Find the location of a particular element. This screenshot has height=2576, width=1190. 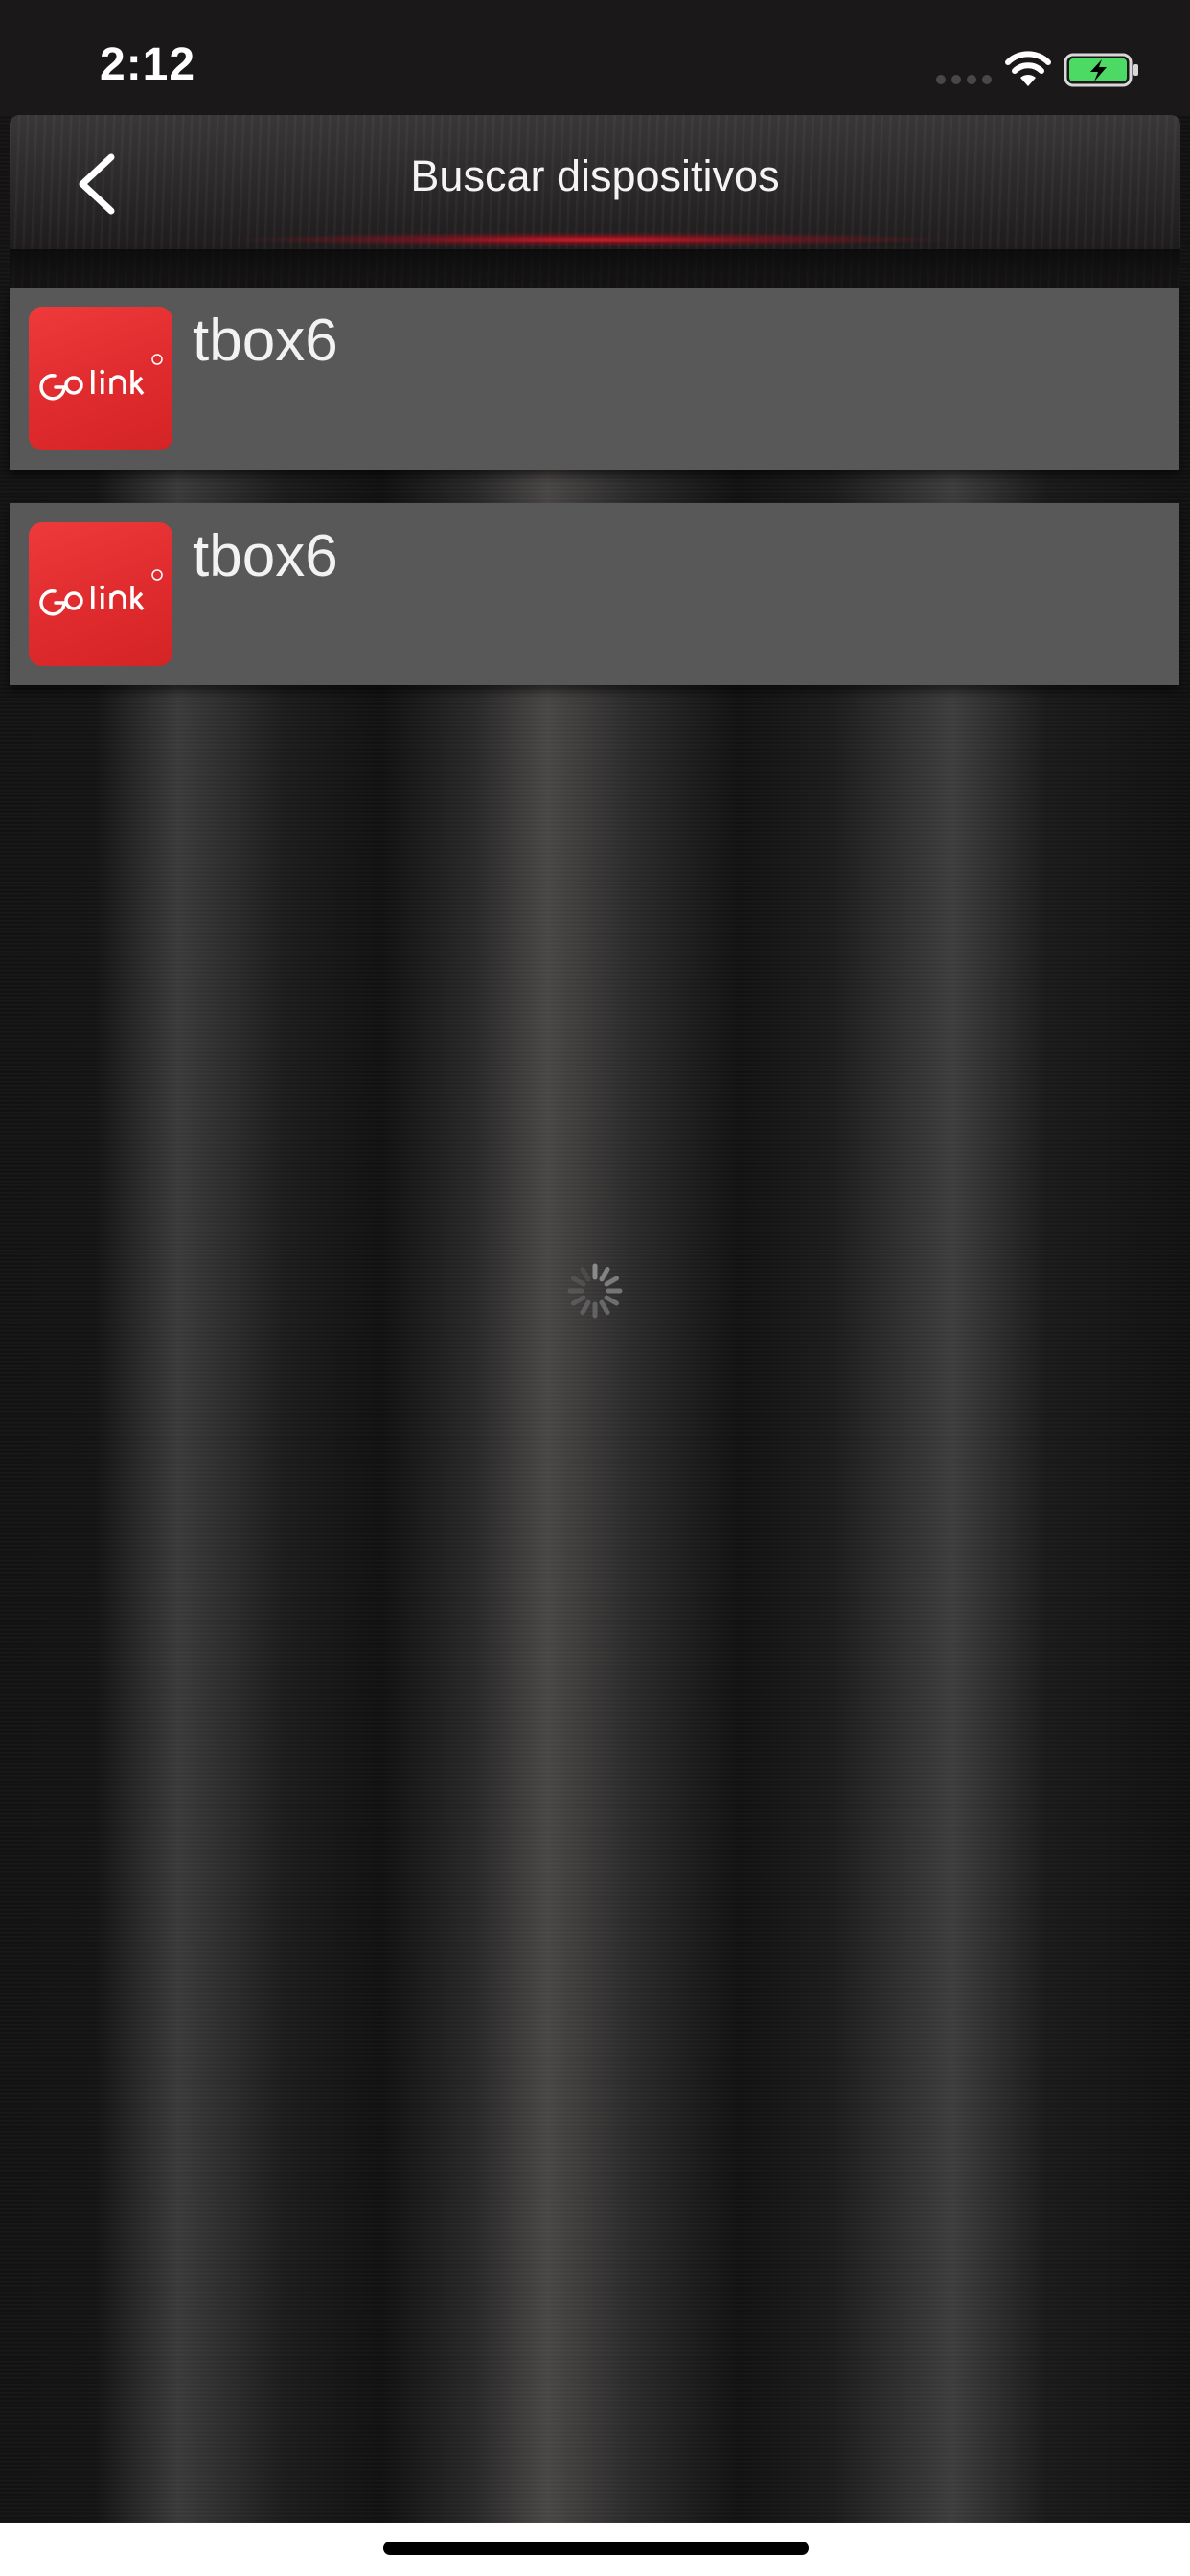

home-indicator is located at coordinates (596, 2548).